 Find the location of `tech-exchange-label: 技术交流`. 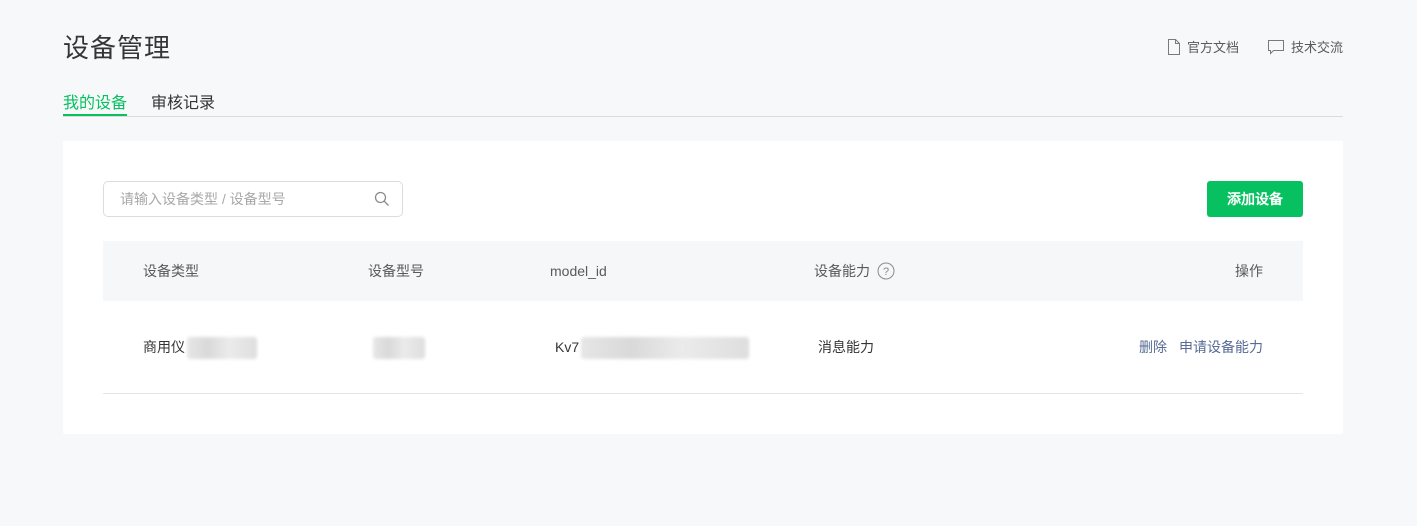

tech-exchange-label: 技术交流 is located at coordinates (1316, 47).